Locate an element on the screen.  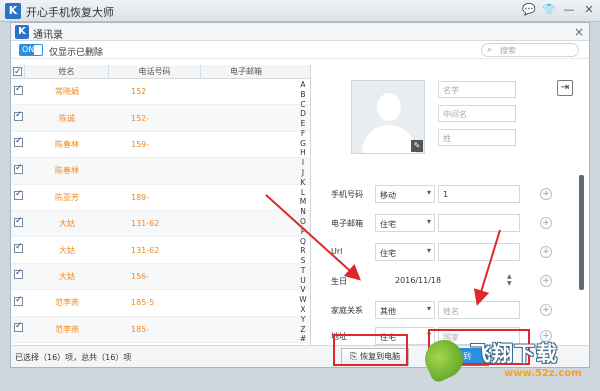
restore-to-pc-button: ⎘ 恢复到电脑 is located at coordinates (375, 357).